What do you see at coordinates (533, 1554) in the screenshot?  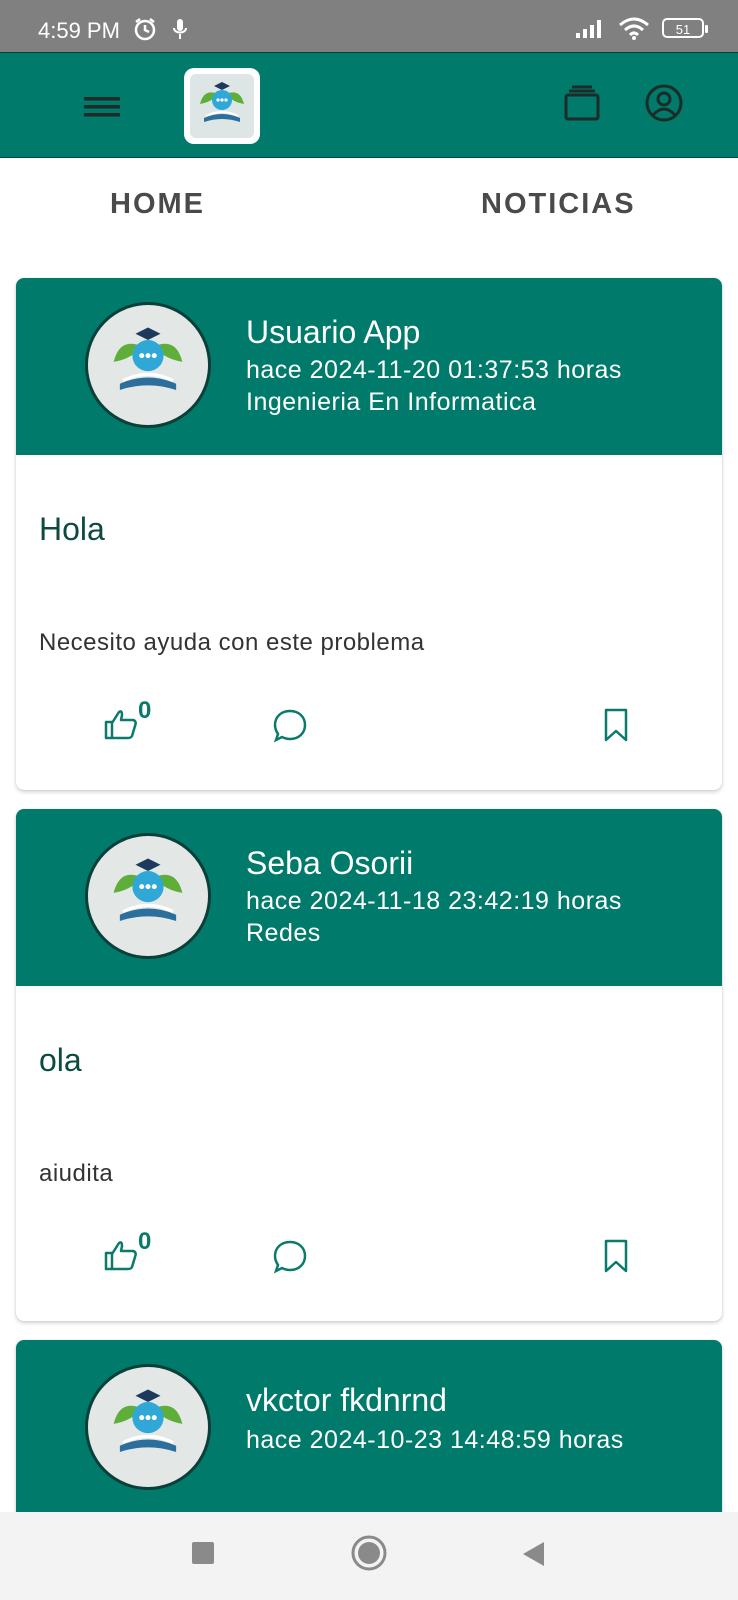 I see `back-triangle-icon` at bounding box center [533, 1554].